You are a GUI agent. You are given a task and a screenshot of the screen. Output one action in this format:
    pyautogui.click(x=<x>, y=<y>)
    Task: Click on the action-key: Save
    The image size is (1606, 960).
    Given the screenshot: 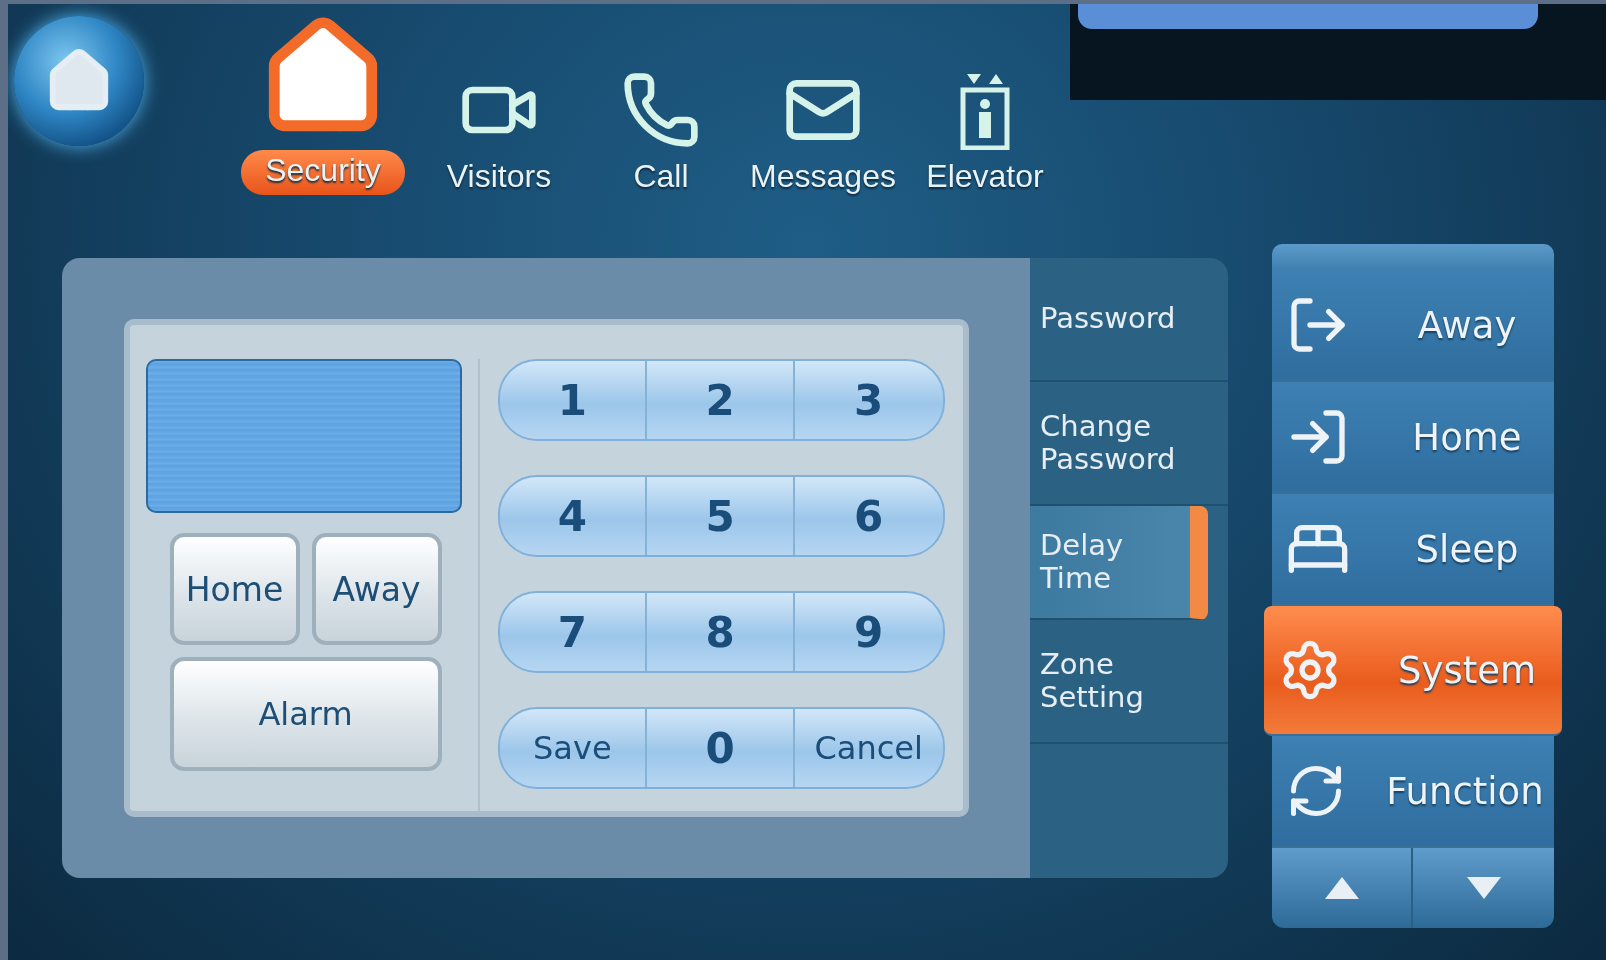 What is the action you would take?
    pyautogui.click(x=573, y=748)
    